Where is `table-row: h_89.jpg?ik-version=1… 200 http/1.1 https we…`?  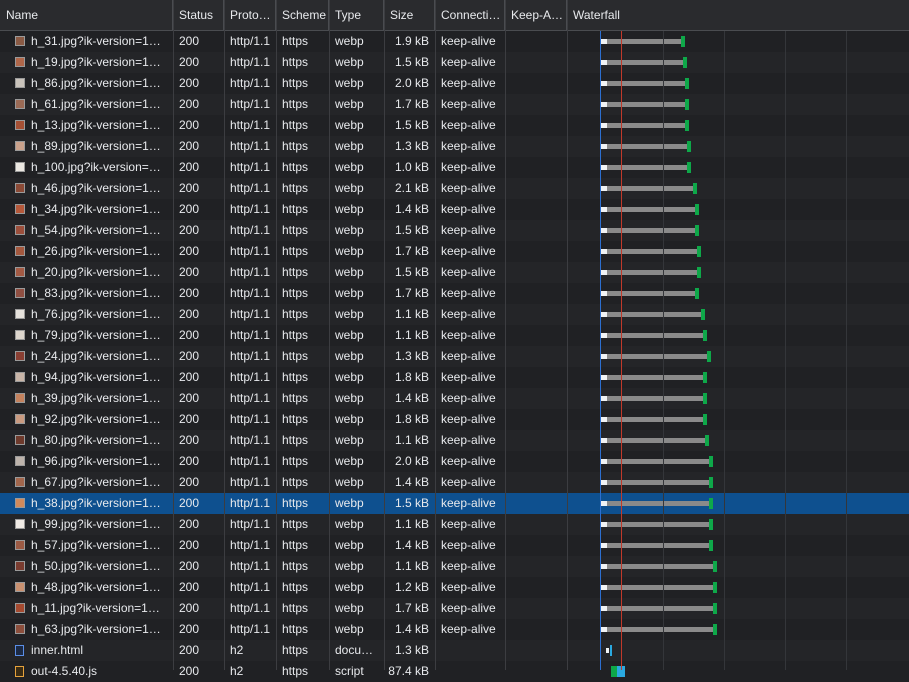 table-row: h_89.jpg?ik-version=1… 200 http/1.1 https we… is located at coordinates (454, 146).